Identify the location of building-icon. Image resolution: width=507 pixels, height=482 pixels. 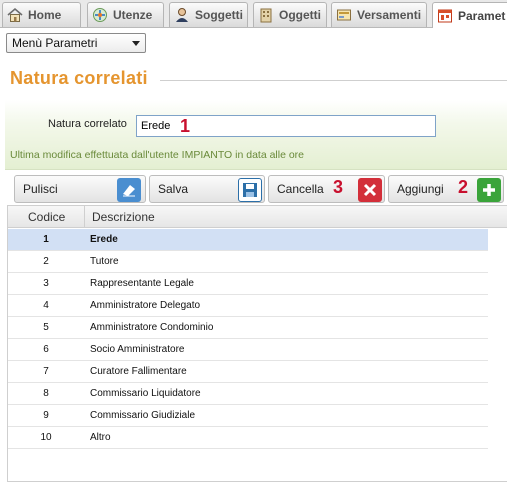
(266, 15).